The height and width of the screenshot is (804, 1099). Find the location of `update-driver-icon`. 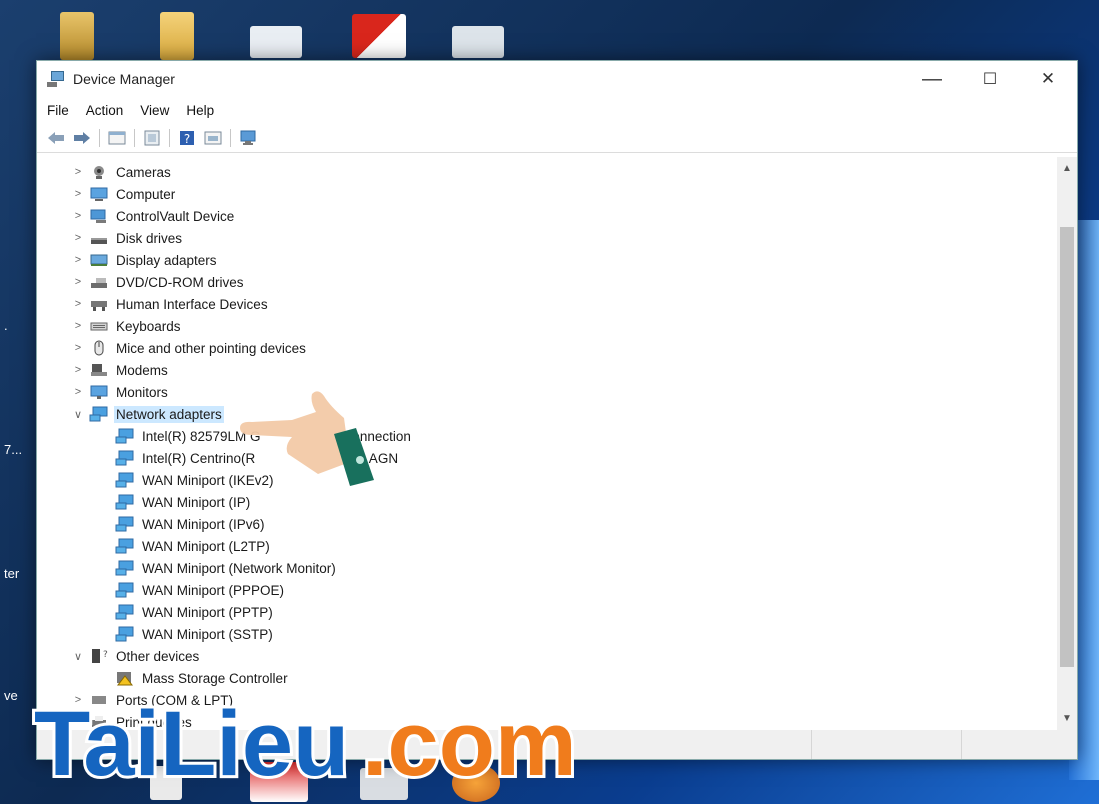

update-driver-icon is located at coordinates (152, 138).